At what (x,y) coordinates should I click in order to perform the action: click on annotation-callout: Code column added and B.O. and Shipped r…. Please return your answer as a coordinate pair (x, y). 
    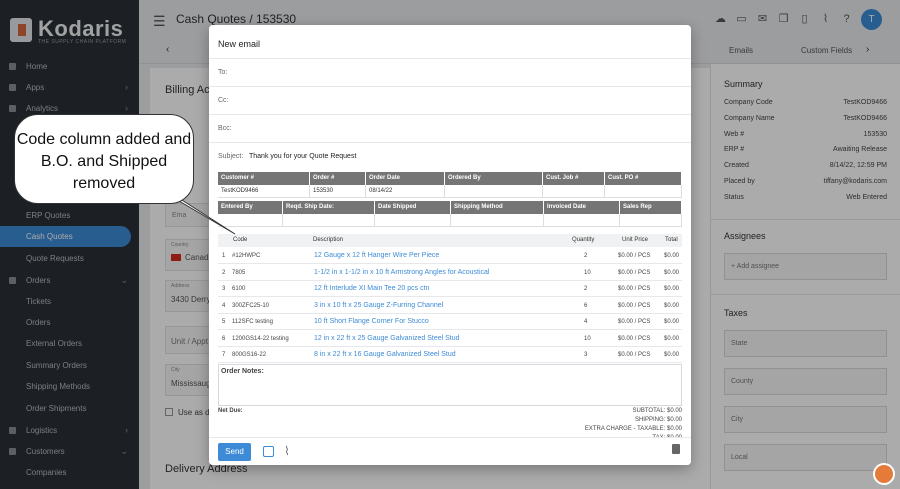
    Looking at the image, I should click on (104, 159).